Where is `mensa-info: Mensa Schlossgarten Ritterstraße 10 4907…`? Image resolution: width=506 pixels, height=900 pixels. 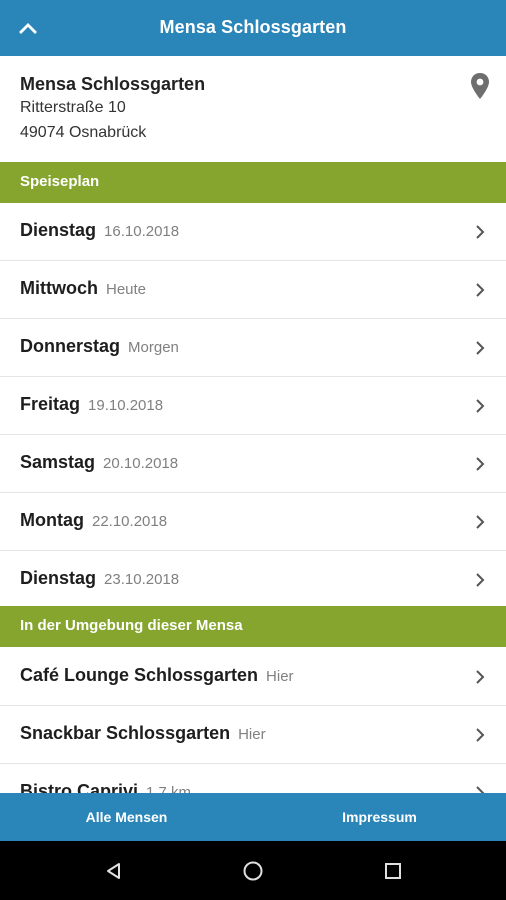
mensa-info: Mensa Schlossgarten Ritterstraße 10 4907… is located at coordinates (253, 109).